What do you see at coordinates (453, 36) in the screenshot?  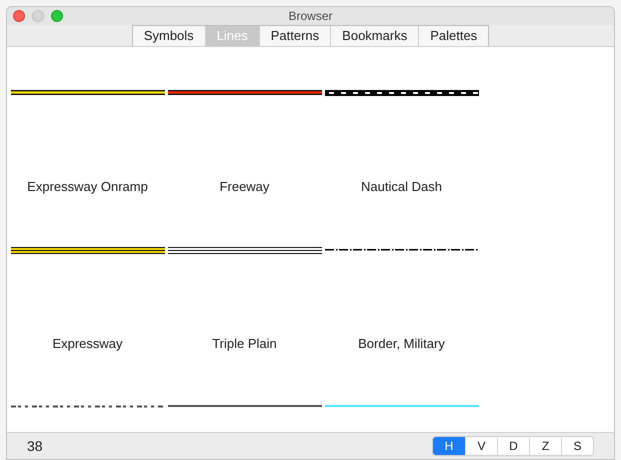 I see `tab: Palettes` at bounding box center [453, 36].